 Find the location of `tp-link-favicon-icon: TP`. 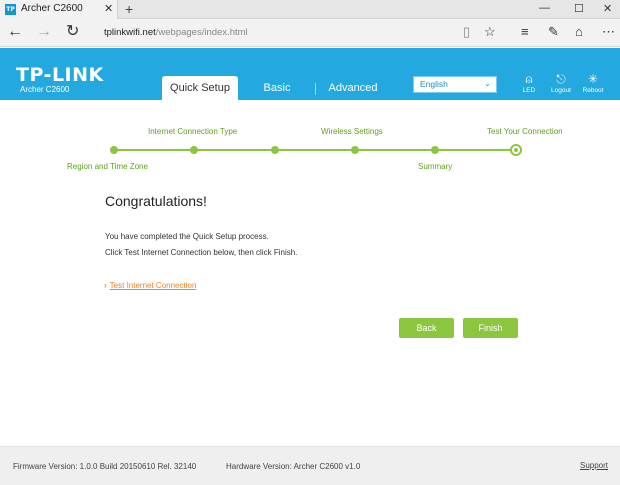

tp-link-favicon-icon: TP is located at coordinates (10, 9).